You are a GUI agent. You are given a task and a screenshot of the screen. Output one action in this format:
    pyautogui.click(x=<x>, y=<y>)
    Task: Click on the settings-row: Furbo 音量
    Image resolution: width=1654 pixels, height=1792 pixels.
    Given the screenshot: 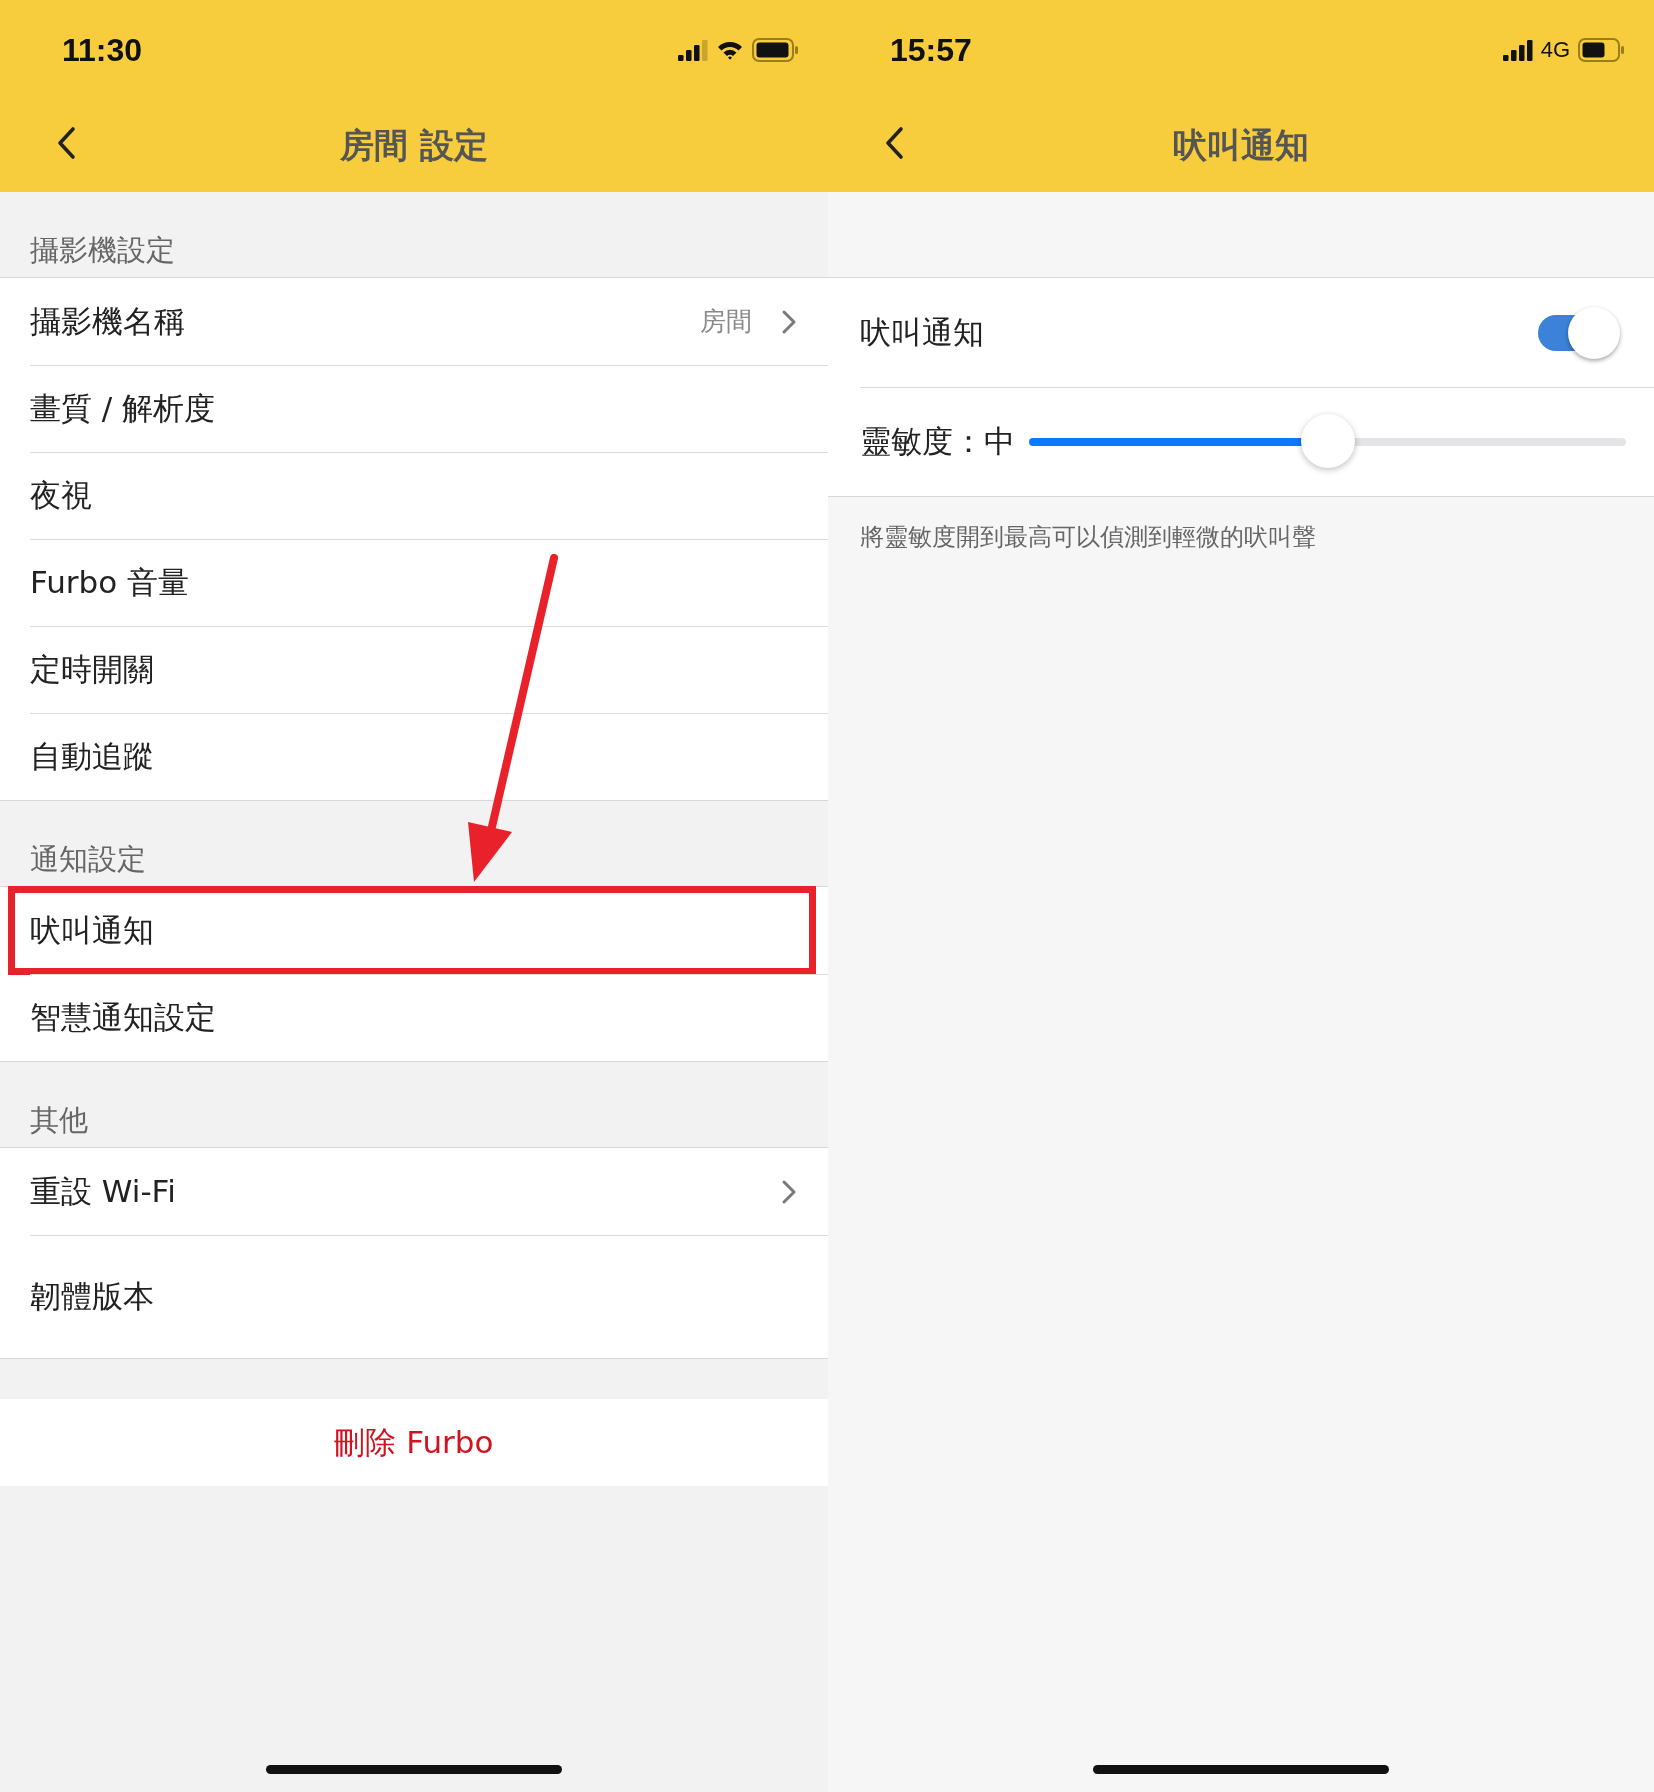 What is the action you would take?
    pyautogui.click(x=429, y=582)
    